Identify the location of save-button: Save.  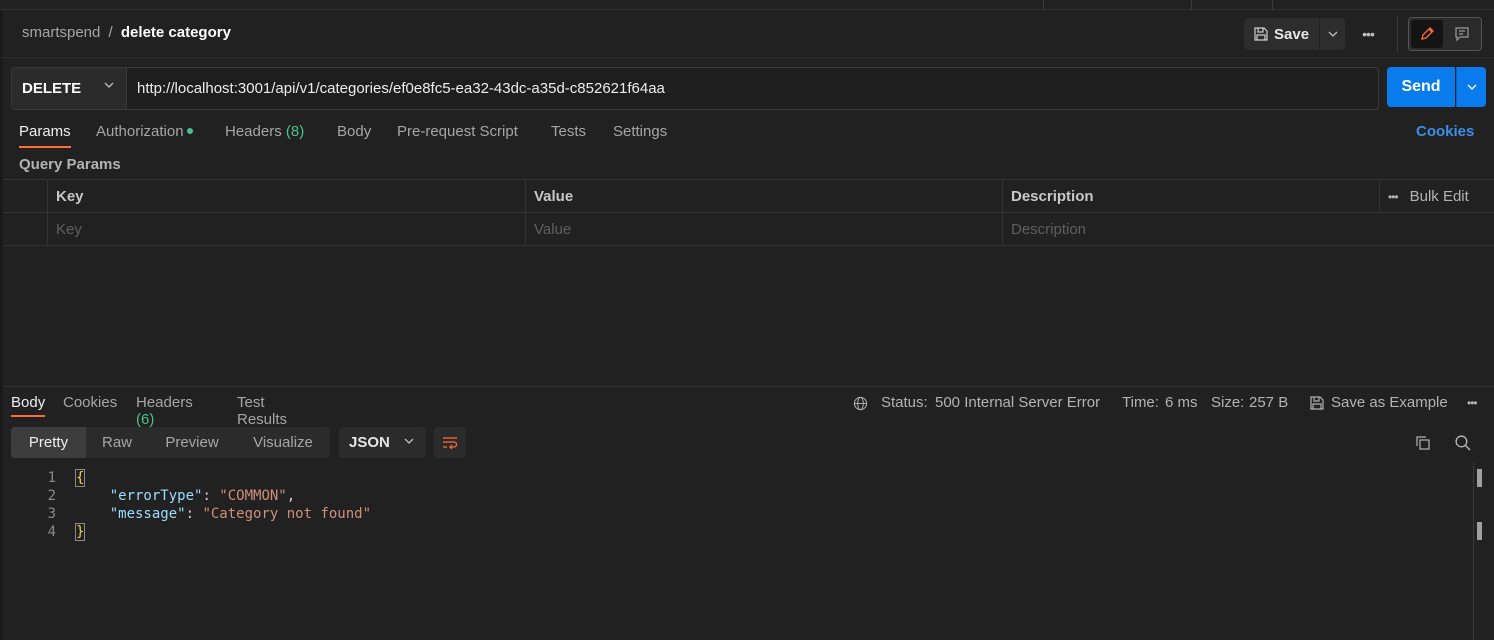
(1281, 34).